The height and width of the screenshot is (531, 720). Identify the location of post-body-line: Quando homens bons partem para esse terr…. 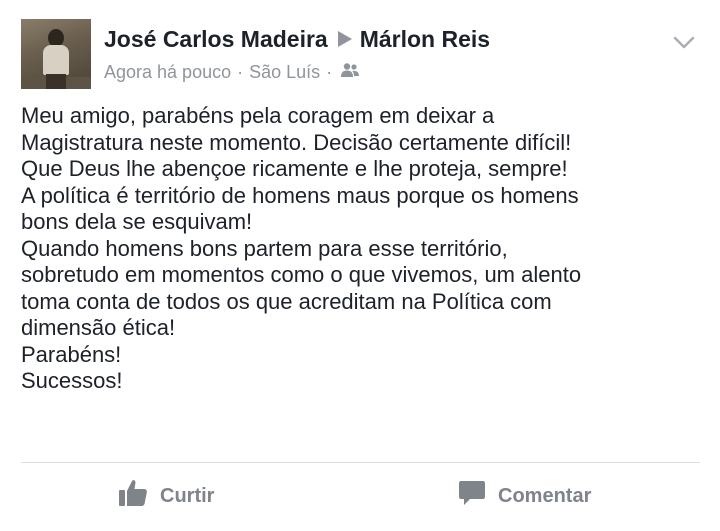
(264, 248).